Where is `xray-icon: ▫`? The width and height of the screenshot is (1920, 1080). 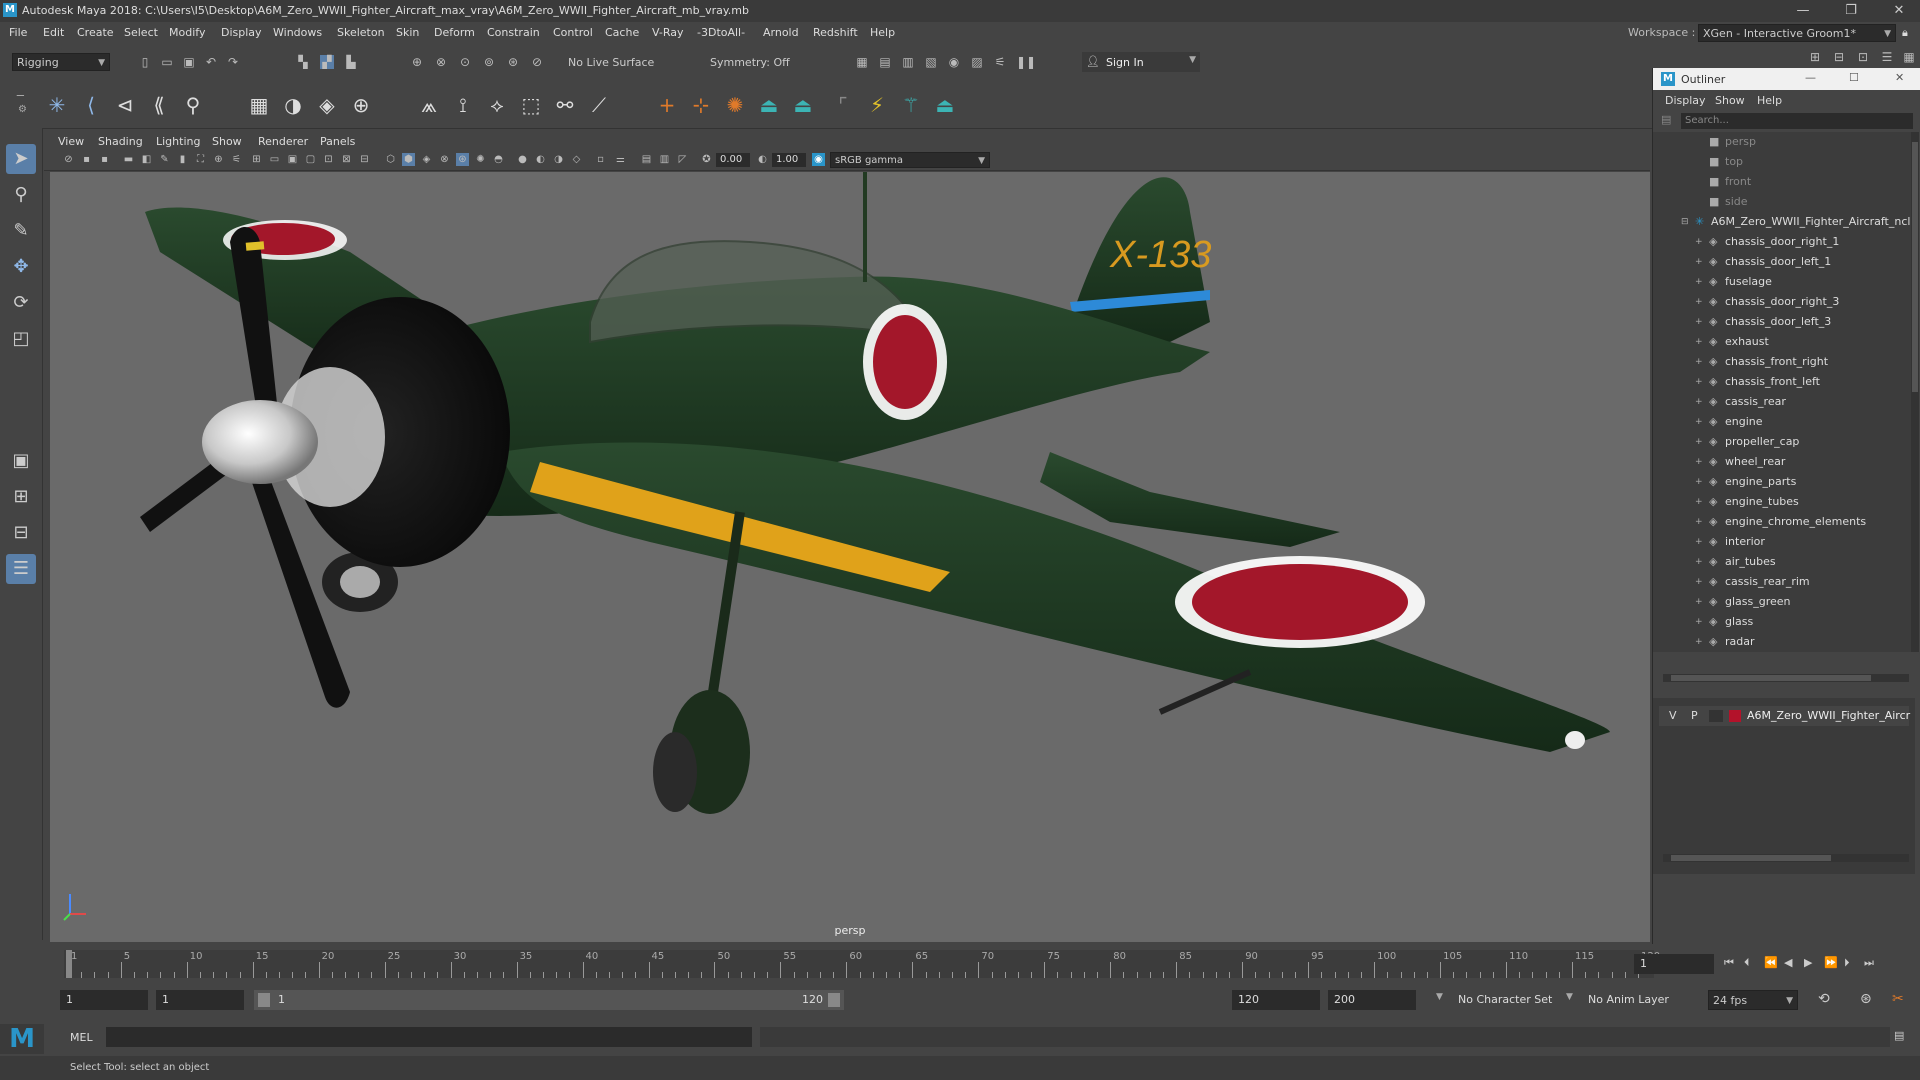 xray-icon: ▫ is located at coordinates (600, 159).